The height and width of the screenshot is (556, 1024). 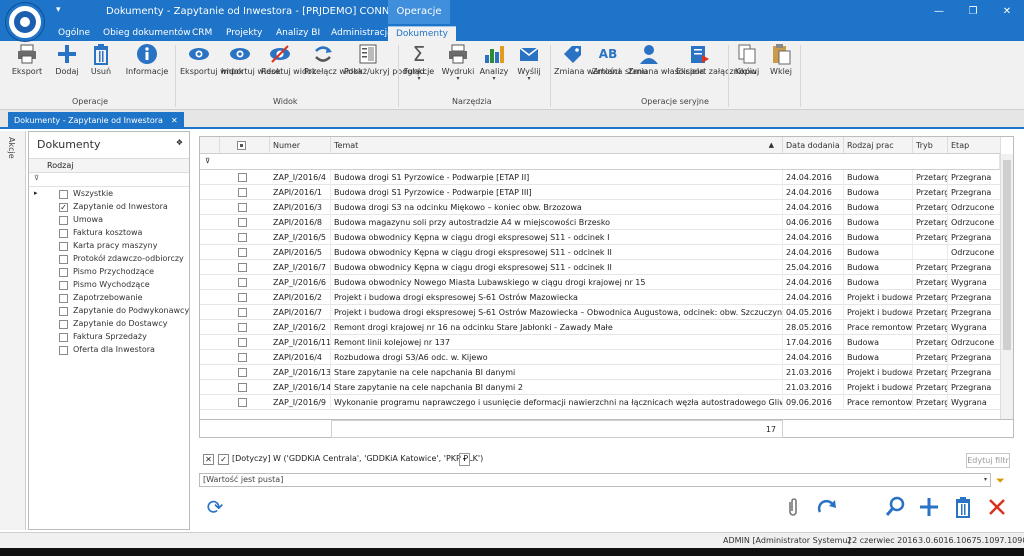 I want to click on zmiana-wartosci-button: Zmiana wartości, so click(x=587, y=59).